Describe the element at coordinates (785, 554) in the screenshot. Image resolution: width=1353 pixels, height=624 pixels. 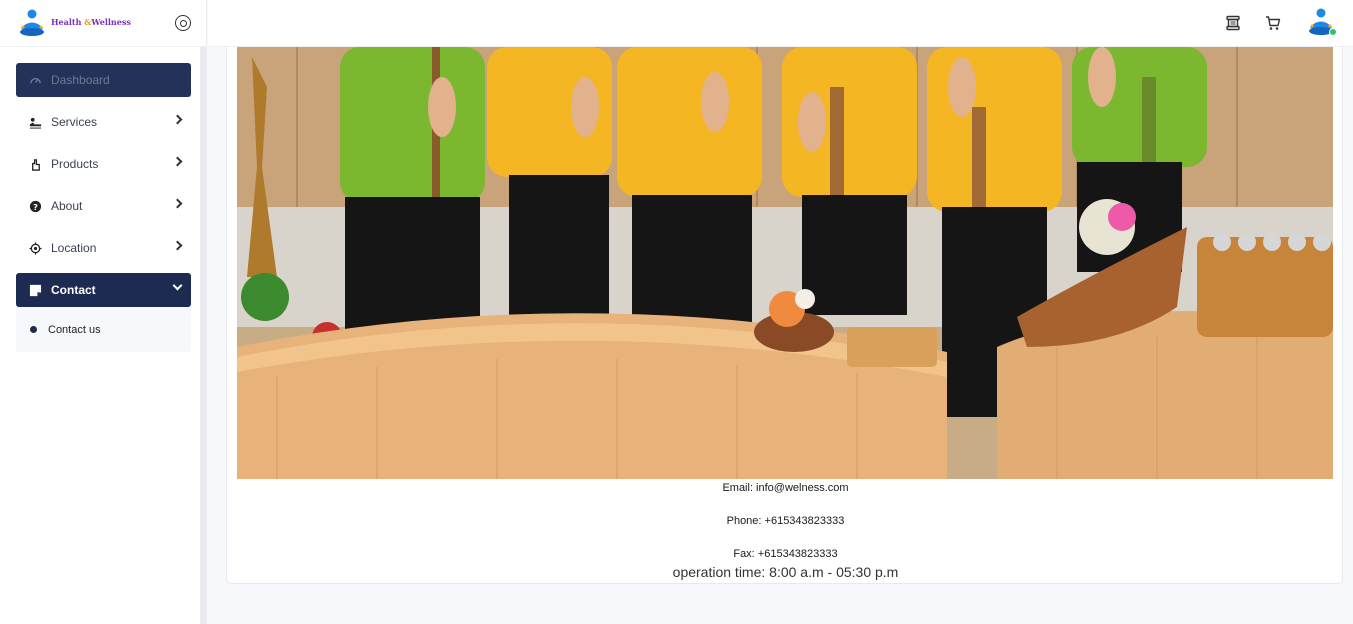
I see `contact-fax: Fax: +615343823333` at that location.